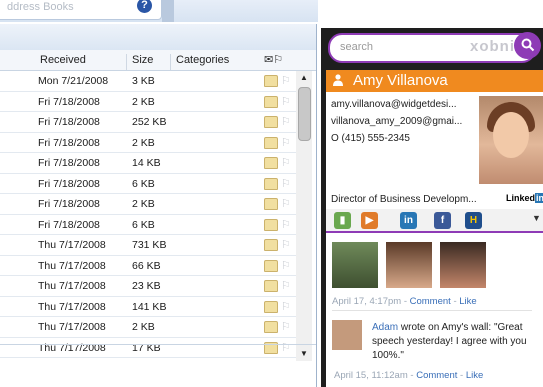  Describe the element at coordinates (158, 37) in the screenshot. I see `pane-header` at that location.